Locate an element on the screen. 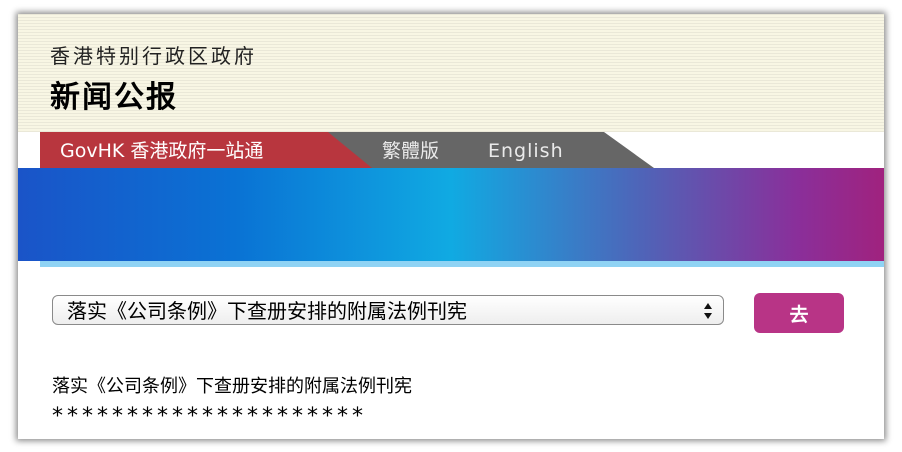 This screenshot has height=452, width=902. banner-divider is located at coordinates (462, 264).